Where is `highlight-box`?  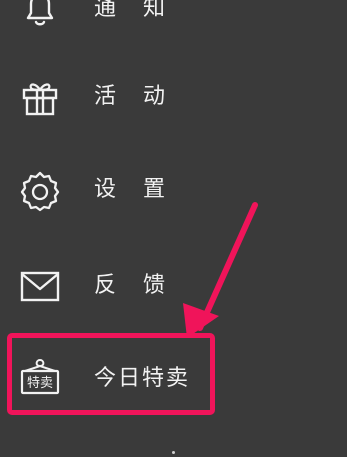 highlight-box is located at coordinates (111, 374).